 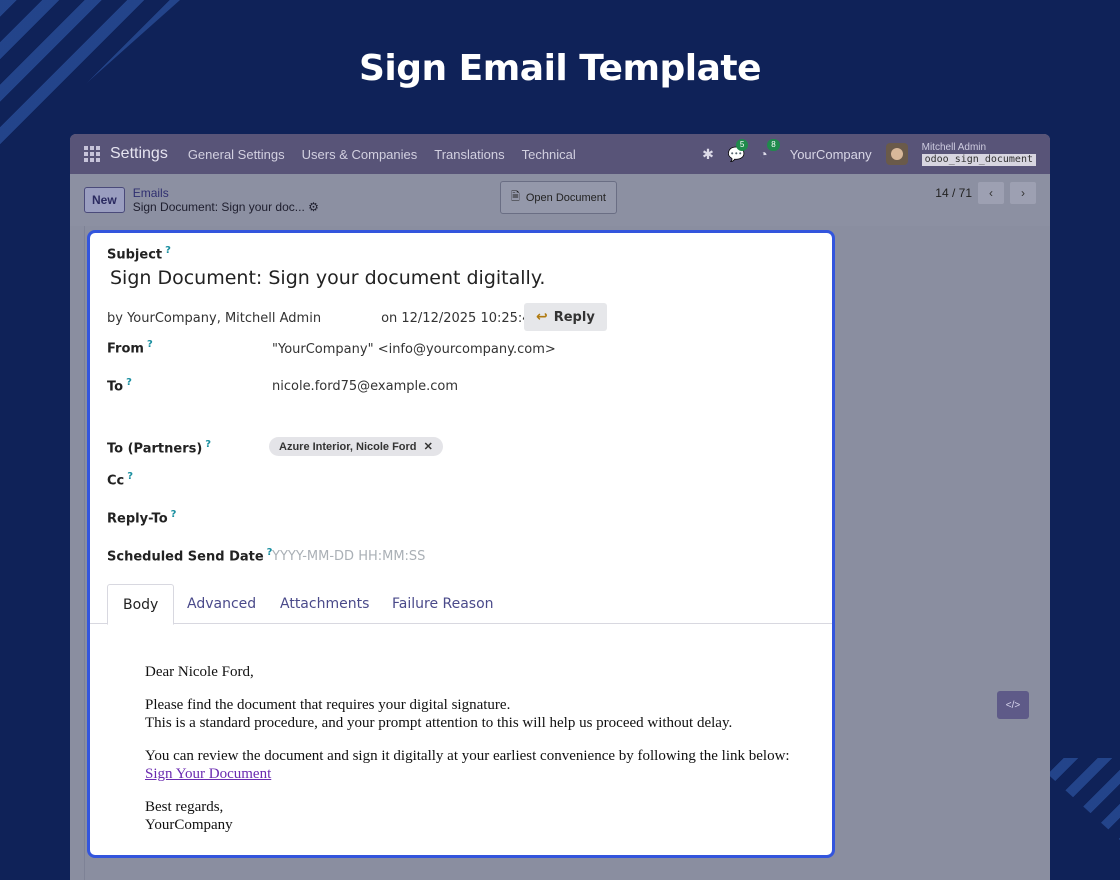 I want to click on company-switcher: YourCompany, so click(x=831, y=154).